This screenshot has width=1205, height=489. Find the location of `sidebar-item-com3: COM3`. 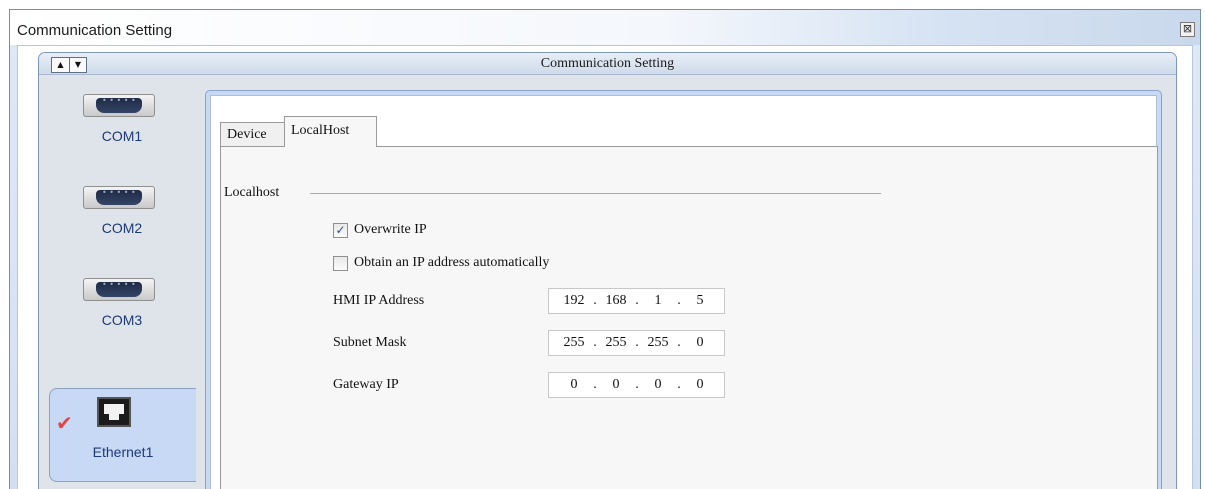

sidebar-item-com3: COM3 is located at coordinates (122, 313).